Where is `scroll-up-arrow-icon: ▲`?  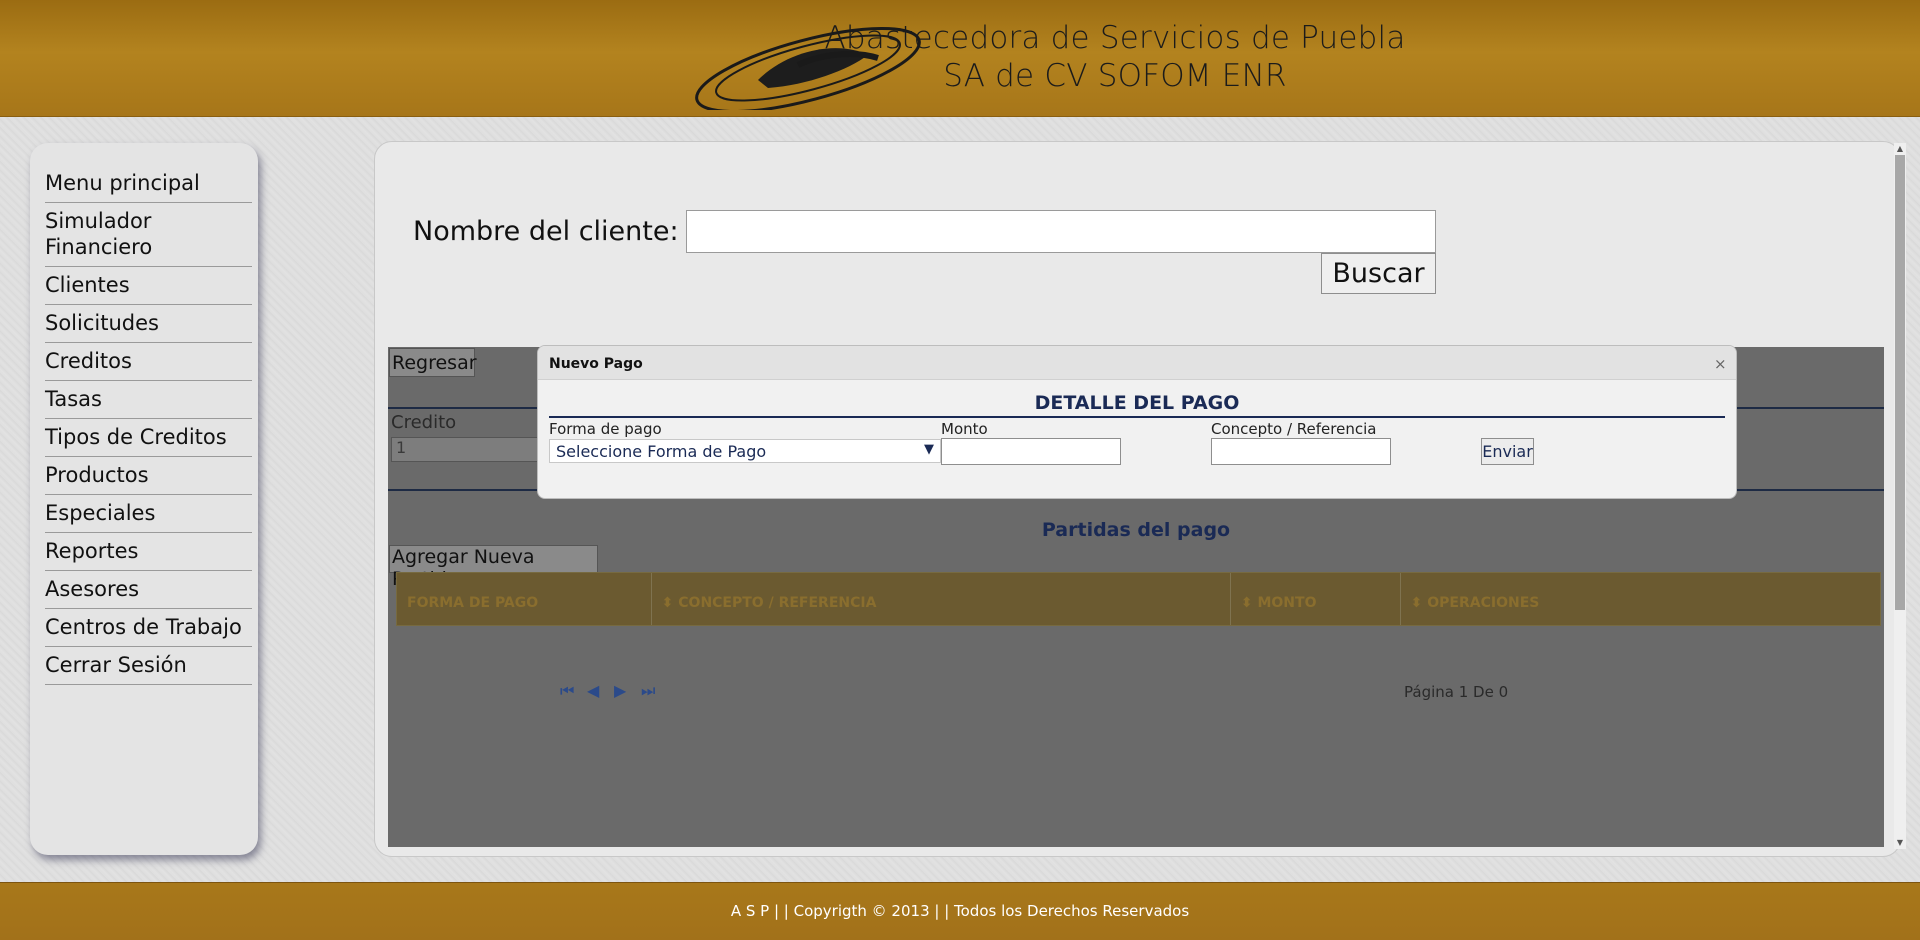
scroll-up-arrow-icon: ▲ is located at coordinates (1900, 149).